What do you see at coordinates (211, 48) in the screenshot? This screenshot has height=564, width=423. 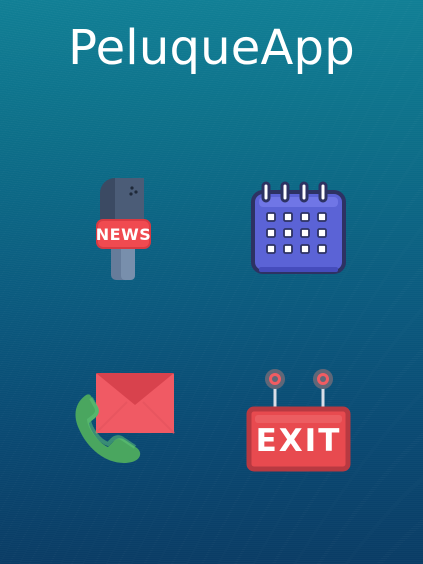 I see `page-title: PeluqueApp` at bounding box center [211, 48].